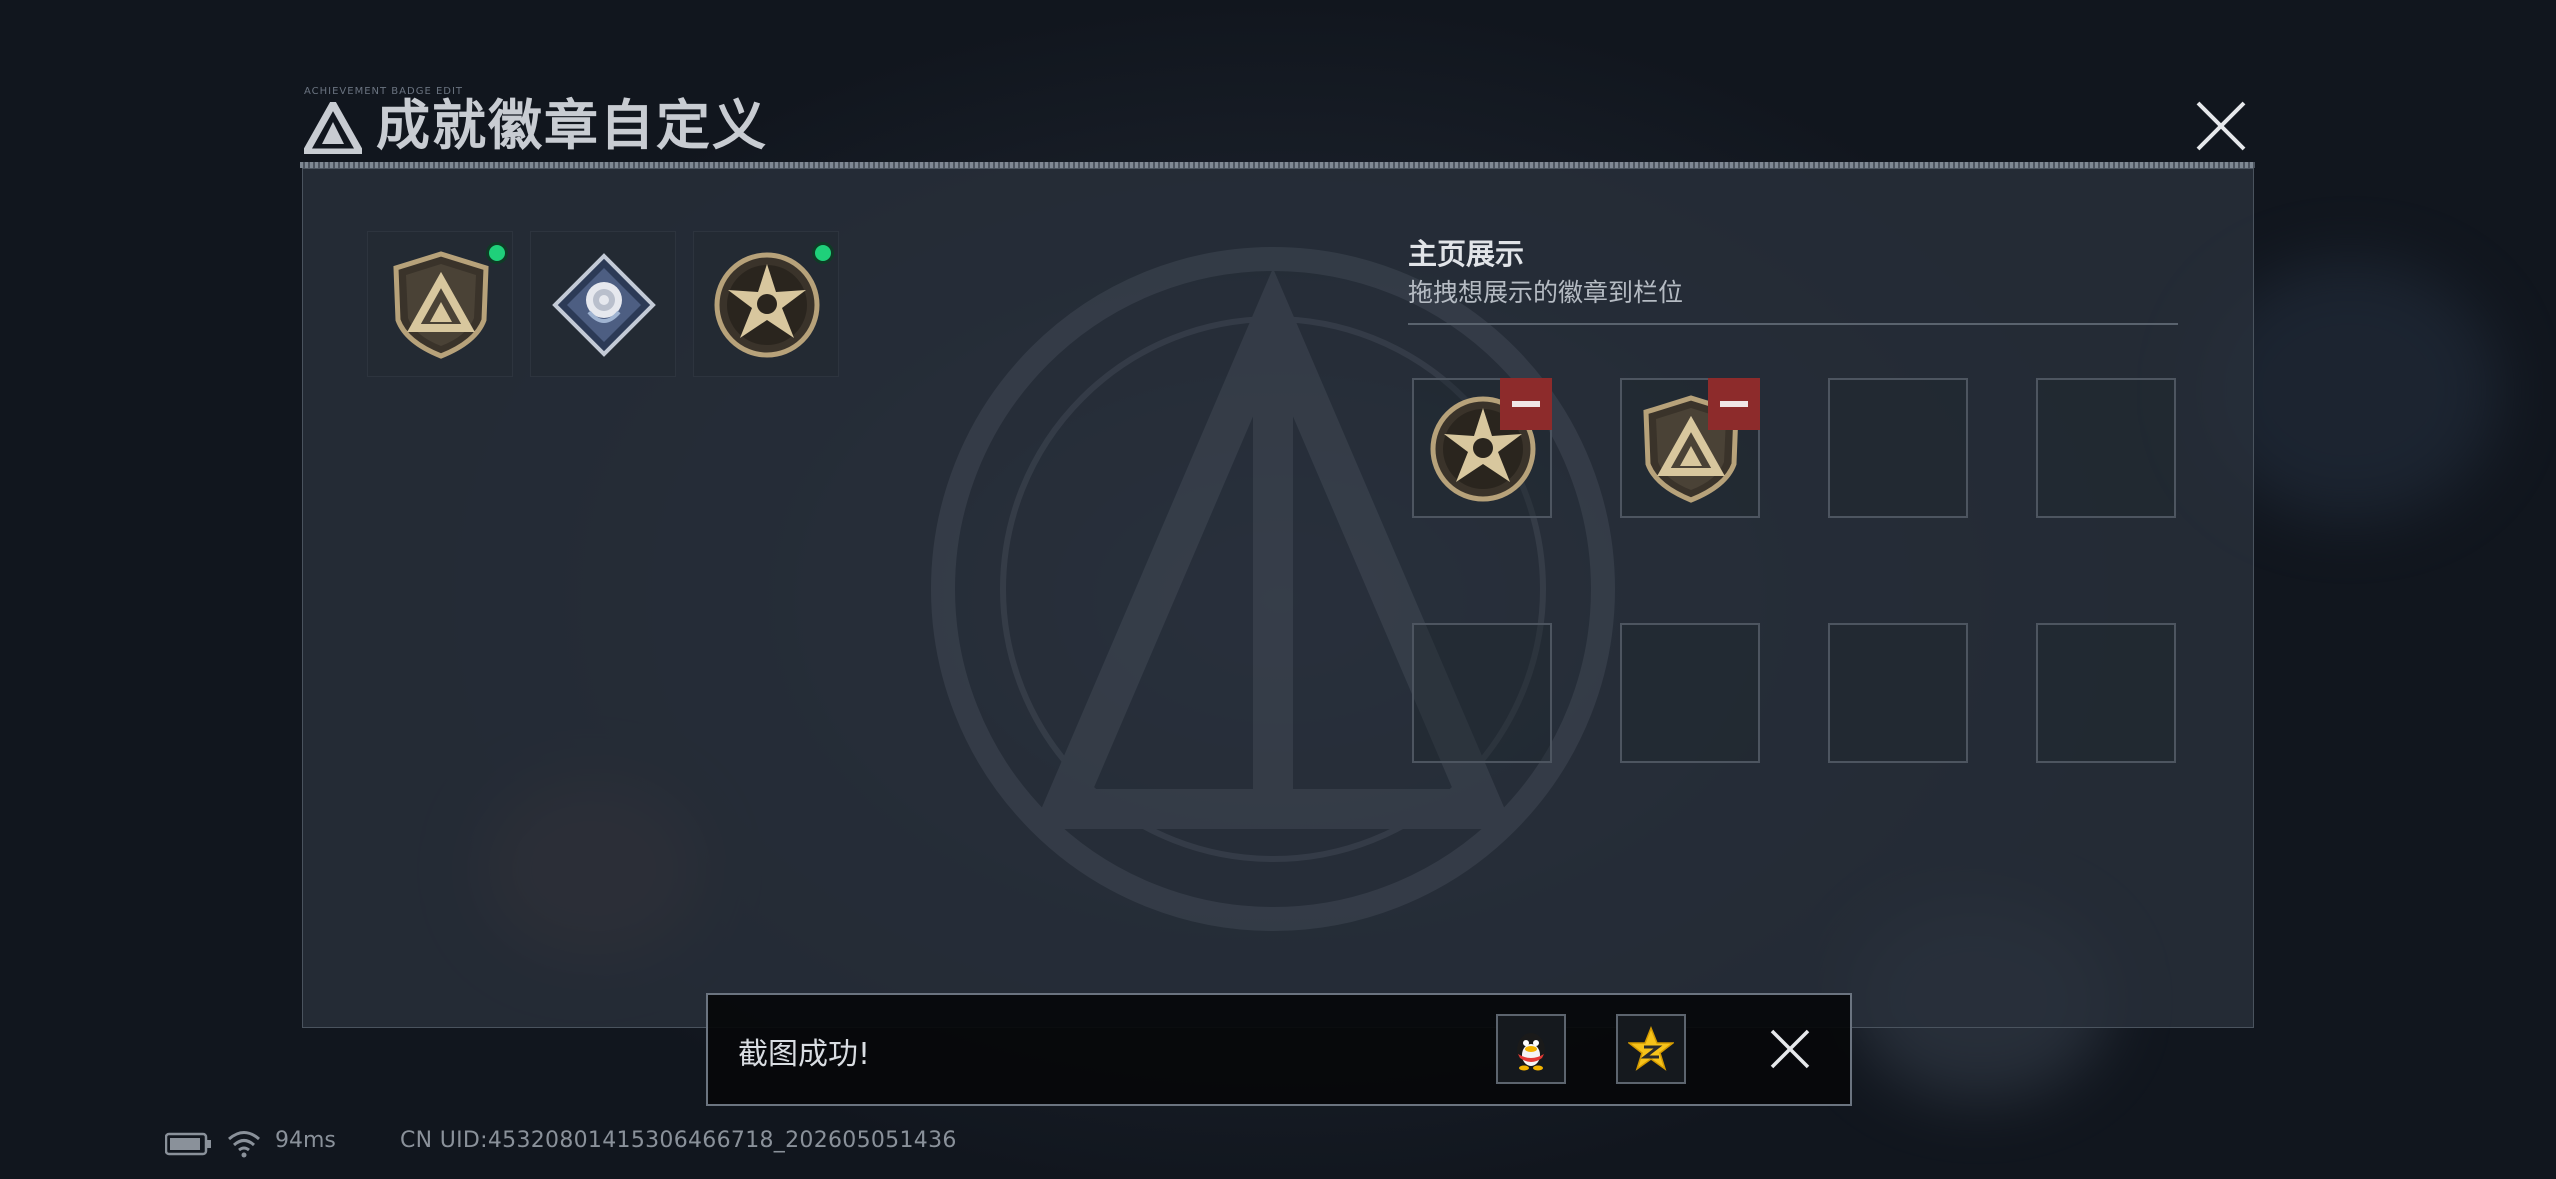 This screenshot has height=1179, width=2556. What do you see at coordinates (333, 128) in the screenshot?
I see `game-logo-icon` at bounding box center [333, 128].